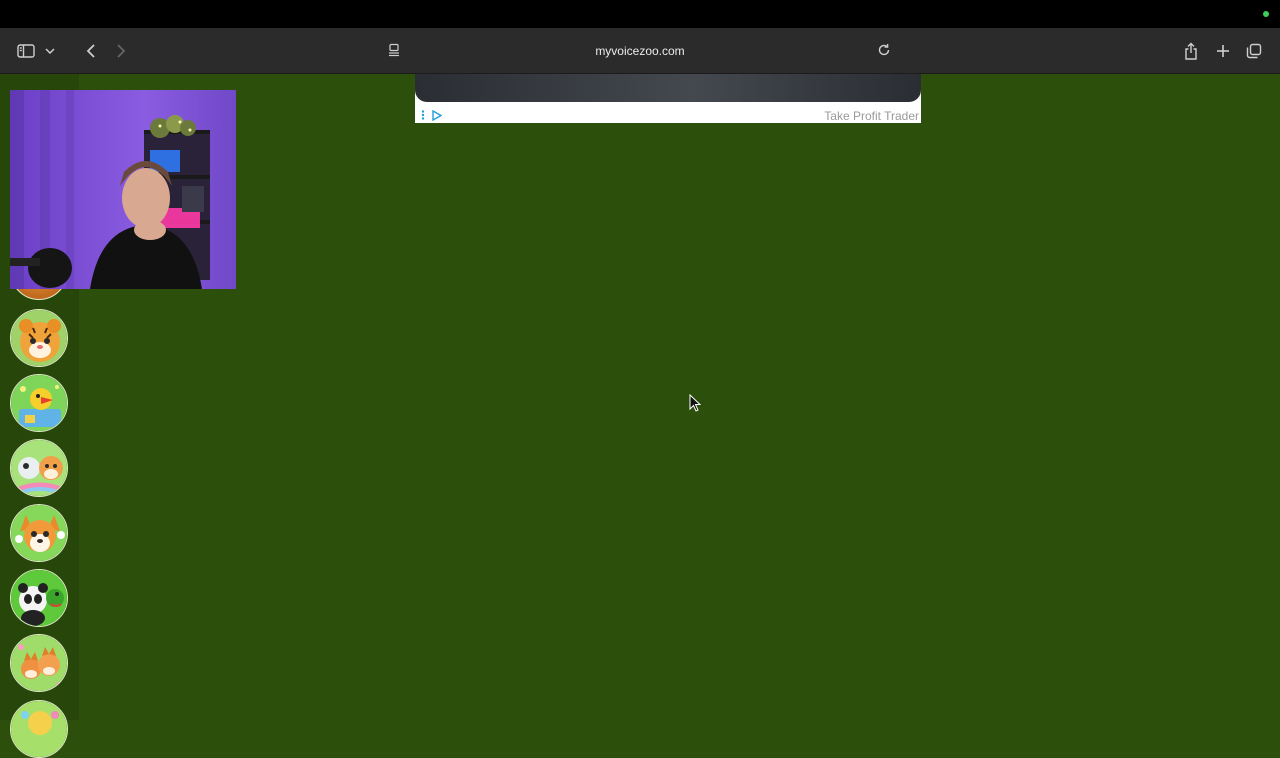  What do you see at coordinates (640, 14) in the screenshot?
I see `menu-bar` at bounding box center [640, 14].